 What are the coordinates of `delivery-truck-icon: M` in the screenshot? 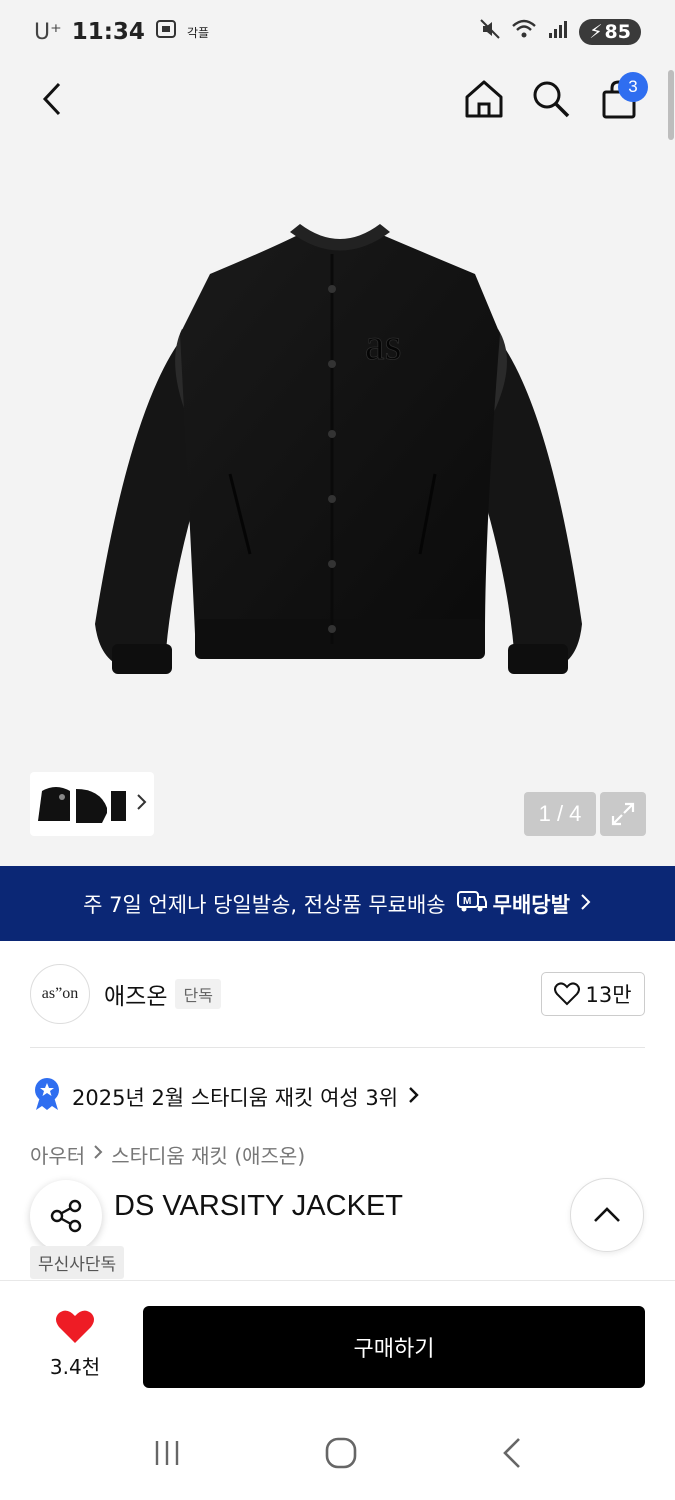 It's located at (472, 903).